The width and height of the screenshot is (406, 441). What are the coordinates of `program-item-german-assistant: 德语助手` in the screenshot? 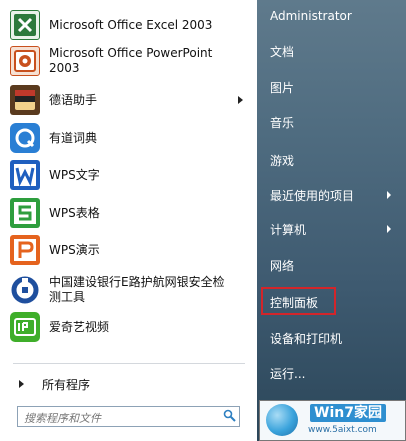 It's located at (128, 100).